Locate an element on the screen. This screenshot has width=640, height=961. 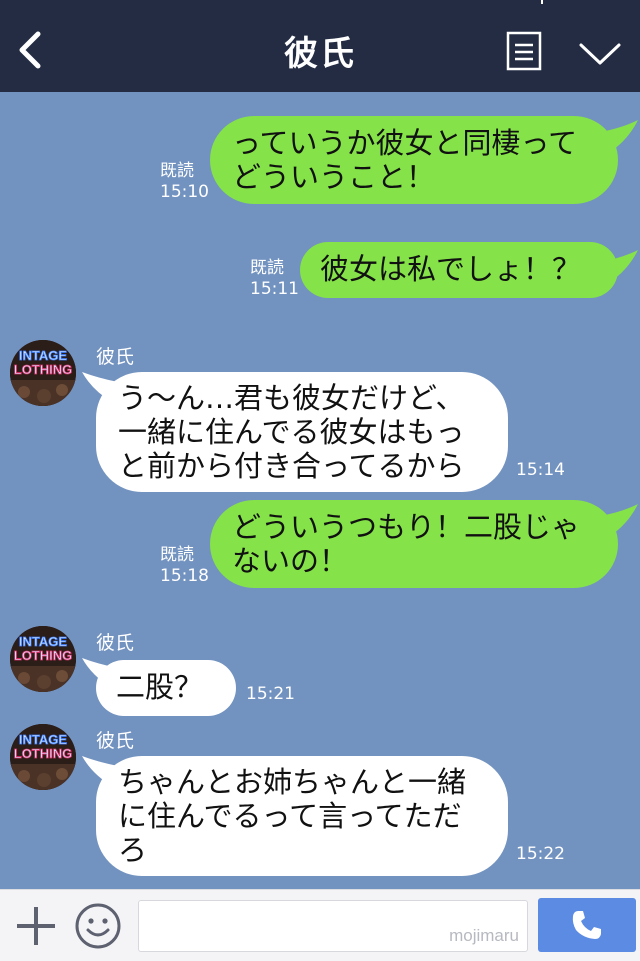
message-line: 彼女は私でしょ！？ is located at coordinates (451, 269).